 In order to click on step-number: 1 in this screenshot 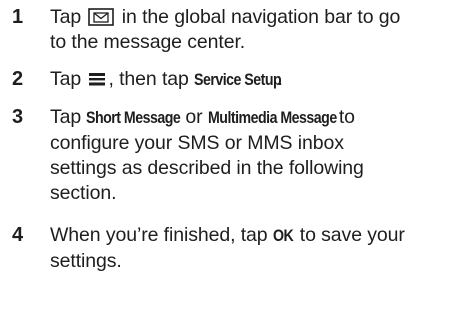, I will do `click(18, 17)`.